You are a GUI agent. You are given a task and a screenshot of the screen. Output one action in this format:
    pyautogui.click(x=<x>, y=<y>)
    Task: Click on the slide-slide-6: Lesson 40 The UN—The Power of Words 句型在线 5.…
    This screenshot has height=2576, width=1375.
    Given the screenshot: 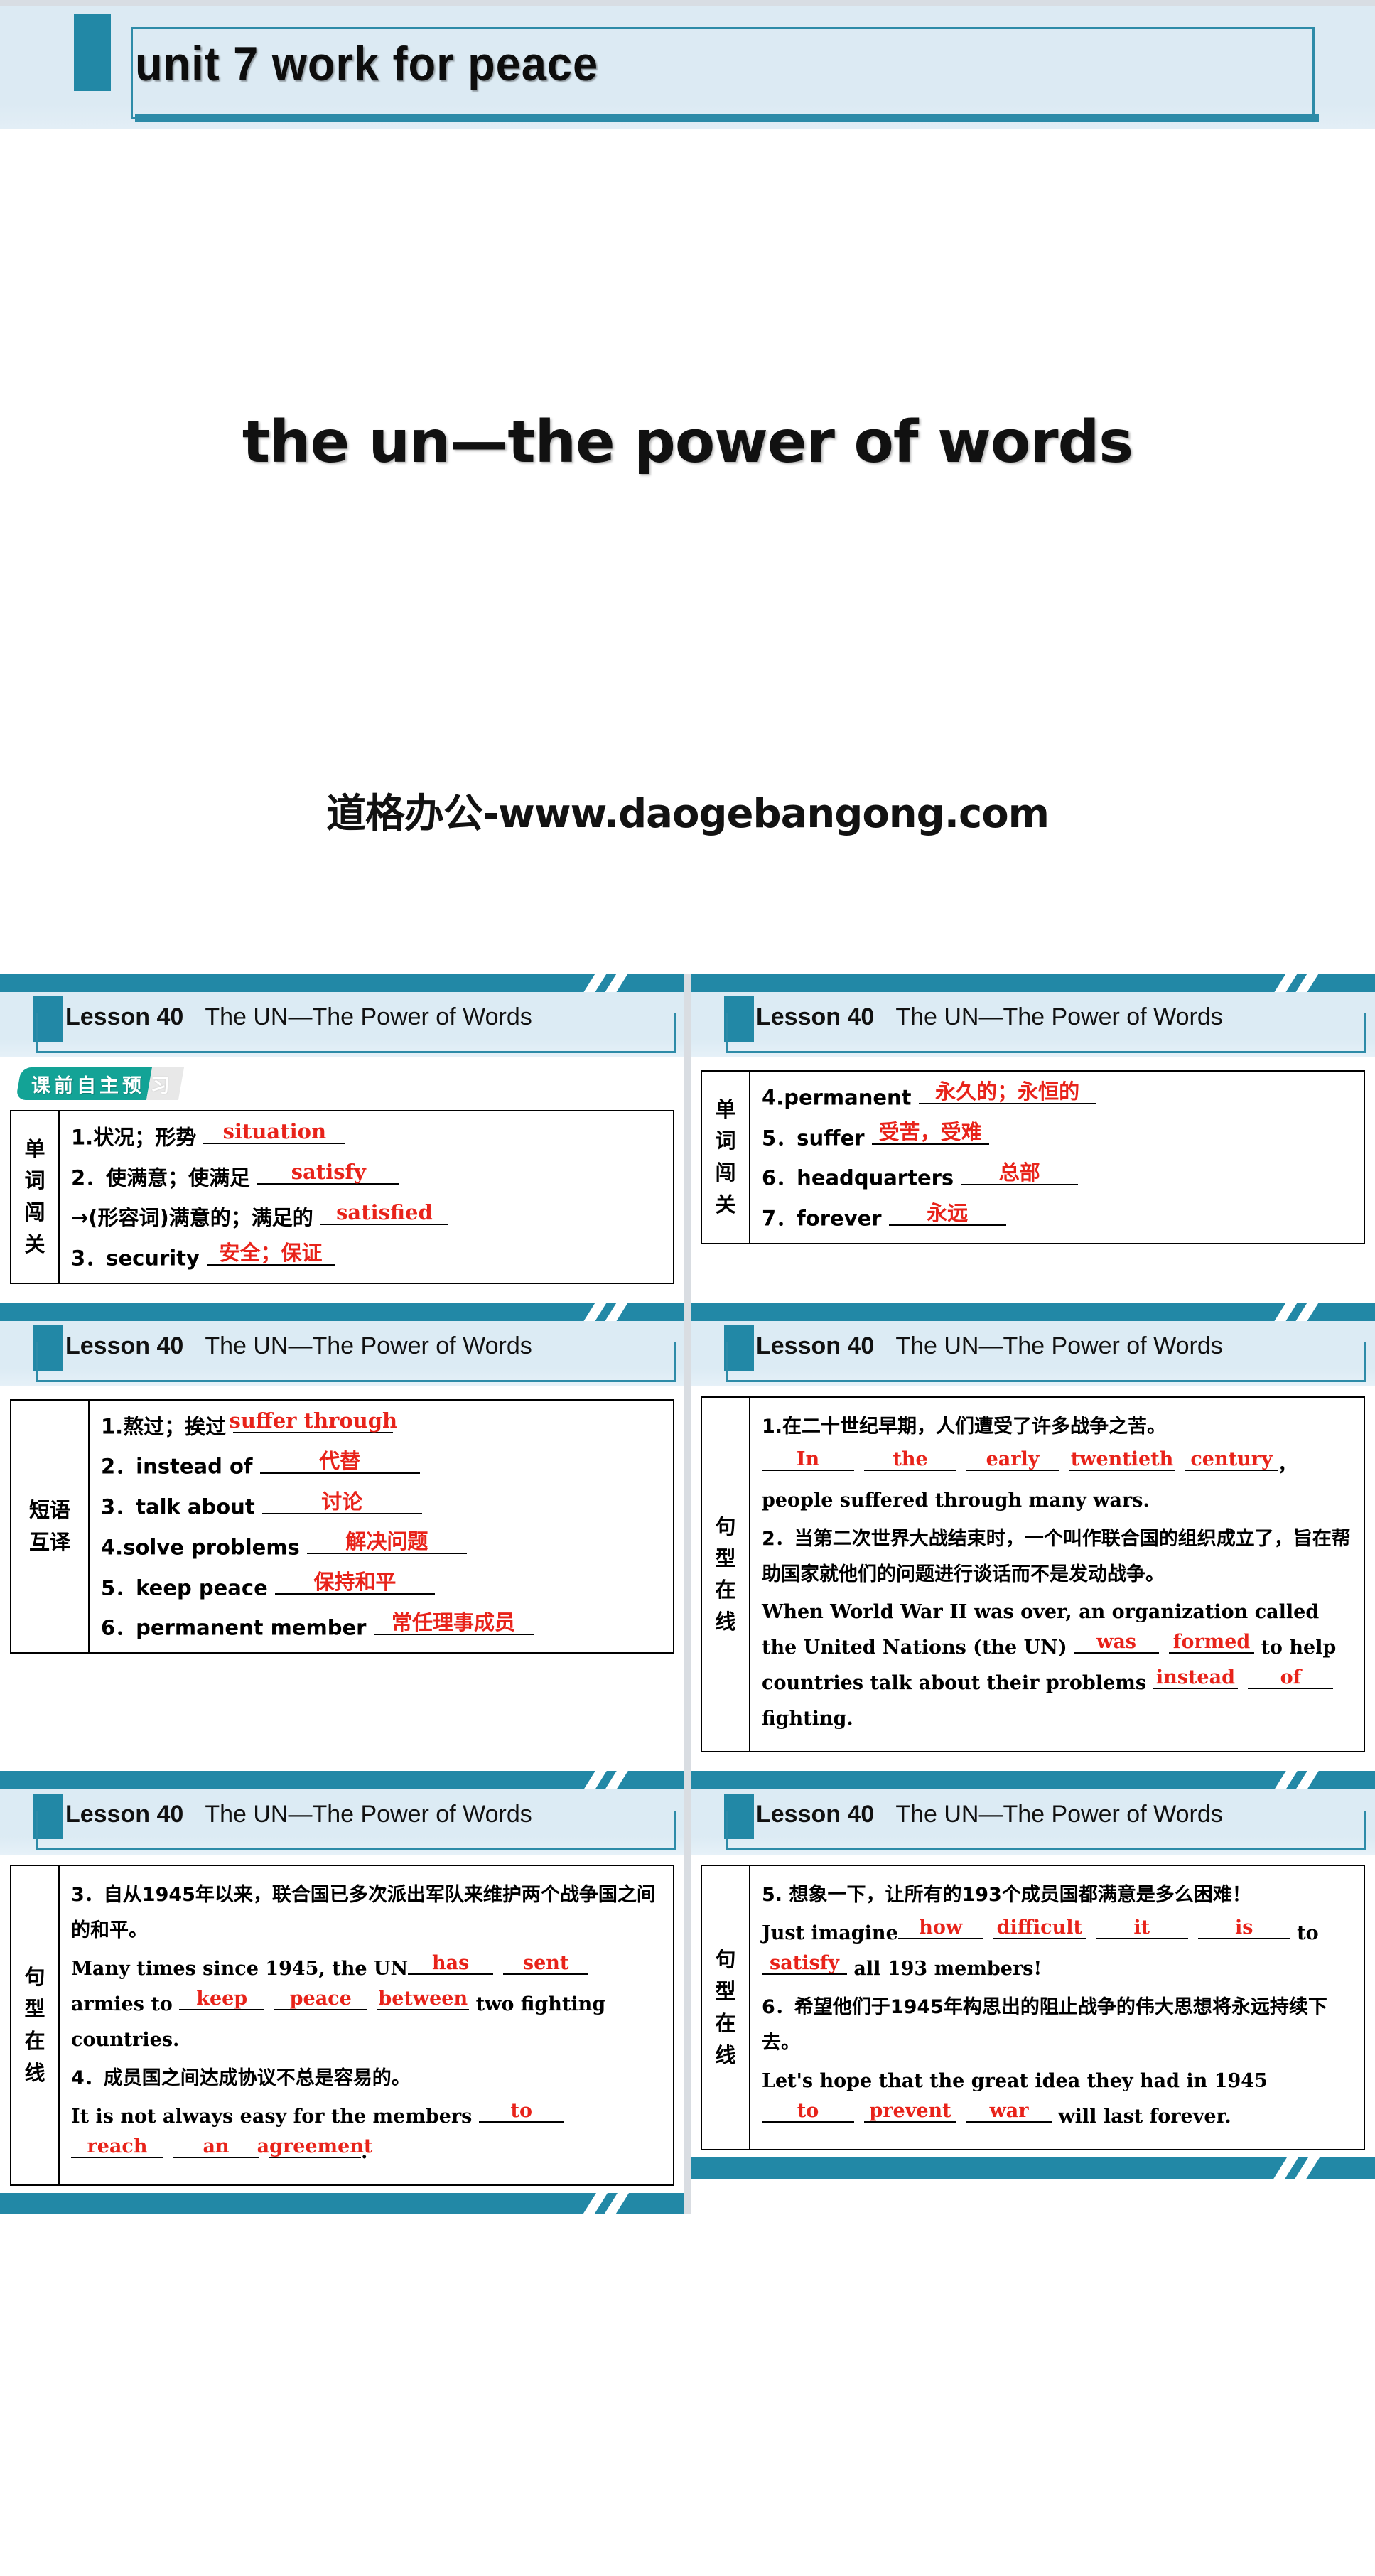 What is the action you would take?
    pyautogui.click(x=1033, y=1992)
    